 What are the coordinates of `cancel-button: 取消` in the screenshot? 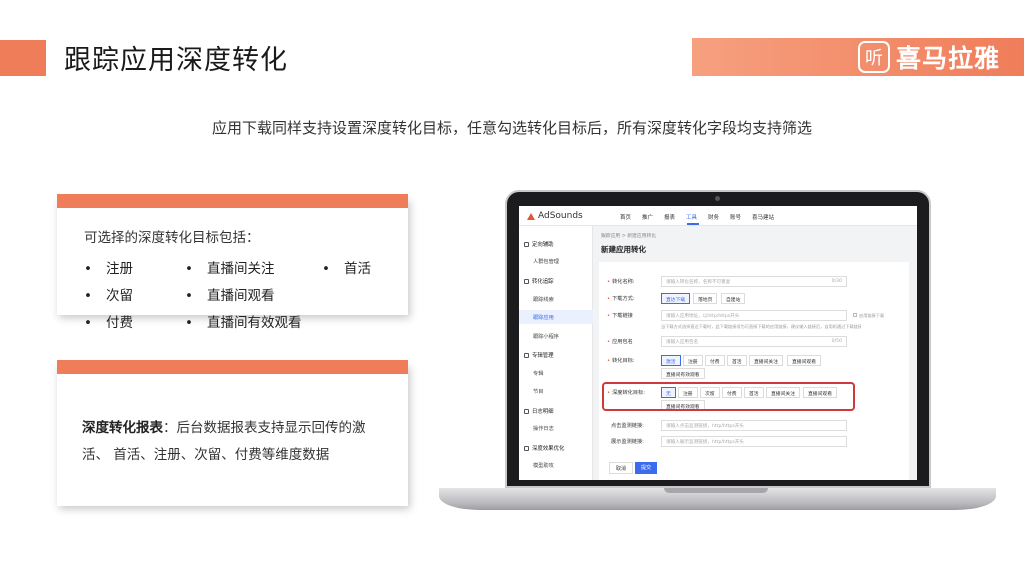 It's located at (621, 468).